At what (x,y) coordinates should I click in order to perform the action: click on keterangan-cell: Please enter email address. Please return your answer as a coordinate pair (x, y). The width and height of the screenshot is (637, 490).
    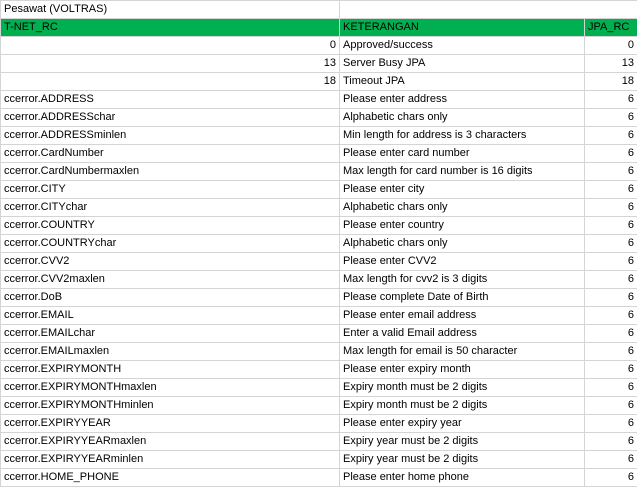
    Looking at the image, I should click on (462, 315).